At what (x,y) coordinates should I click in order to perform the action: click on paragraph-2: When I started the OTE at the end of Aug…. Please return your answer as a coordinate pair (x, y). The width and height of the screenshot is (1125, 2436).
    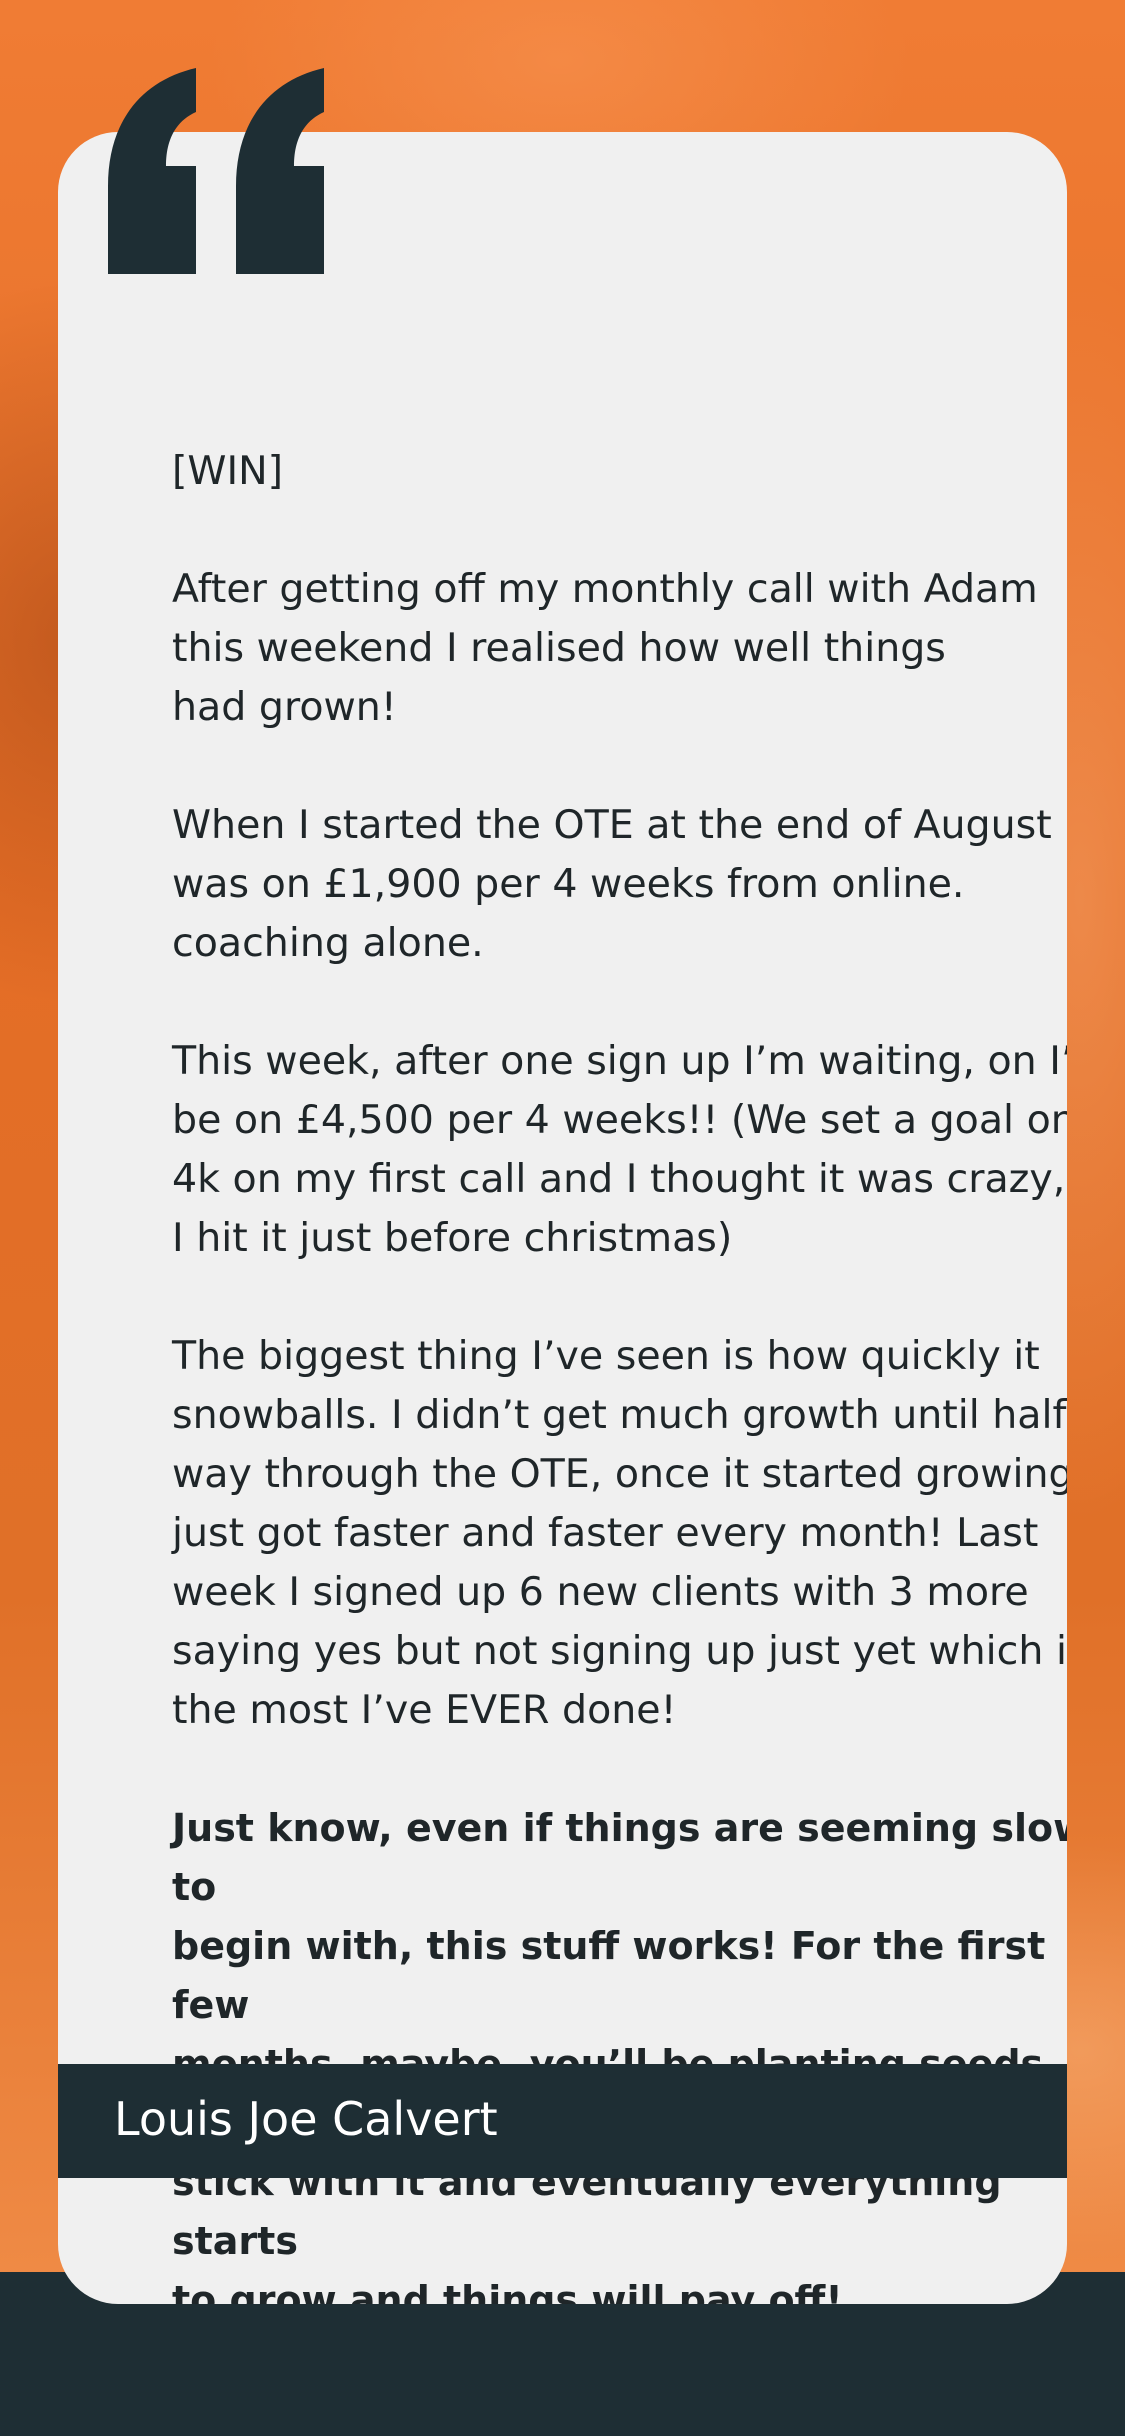
    Looking at the image, I should click on (619, 884).